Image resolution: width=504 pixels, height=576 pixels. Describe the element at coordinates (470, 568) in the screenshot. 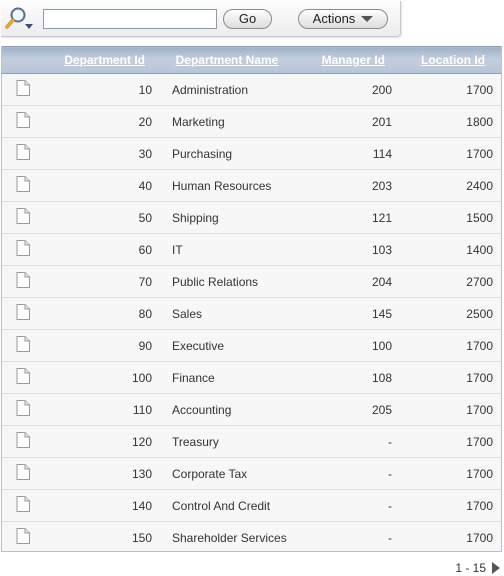

I see `pagination-range: 1 - 15` at that location.